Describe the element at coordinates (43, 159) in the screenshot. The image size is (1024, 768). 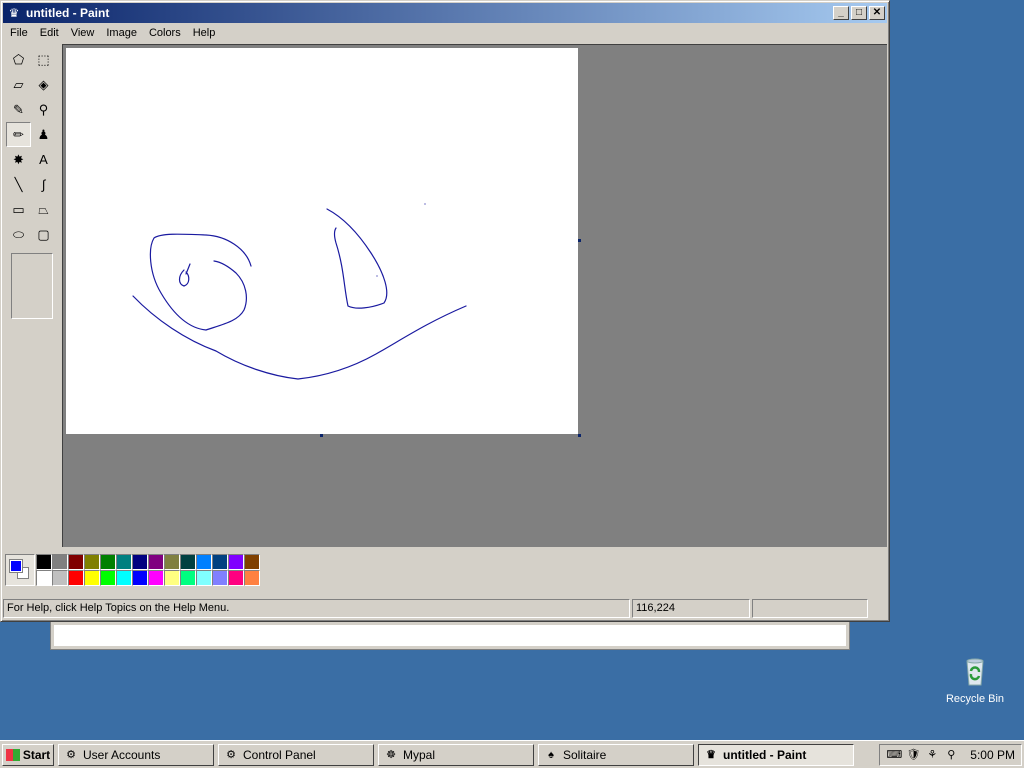
I see `text-icon: A` at that location.